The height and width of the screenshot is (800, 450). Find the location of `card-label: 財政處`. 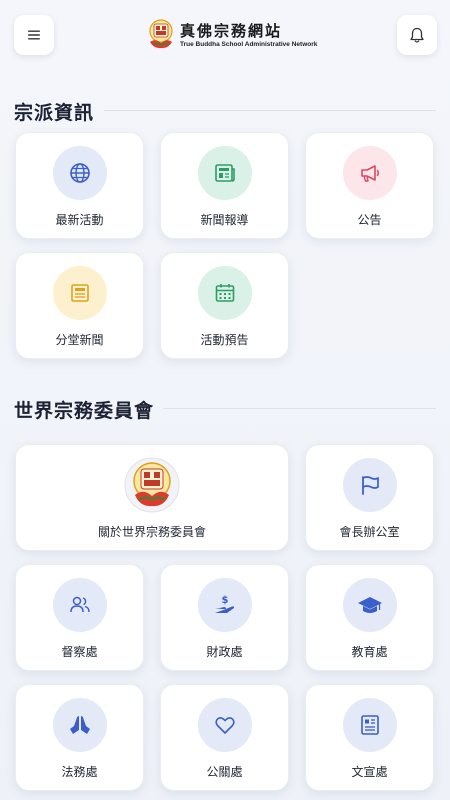

card-label: 財政處 is located at coordinates (224, 652).